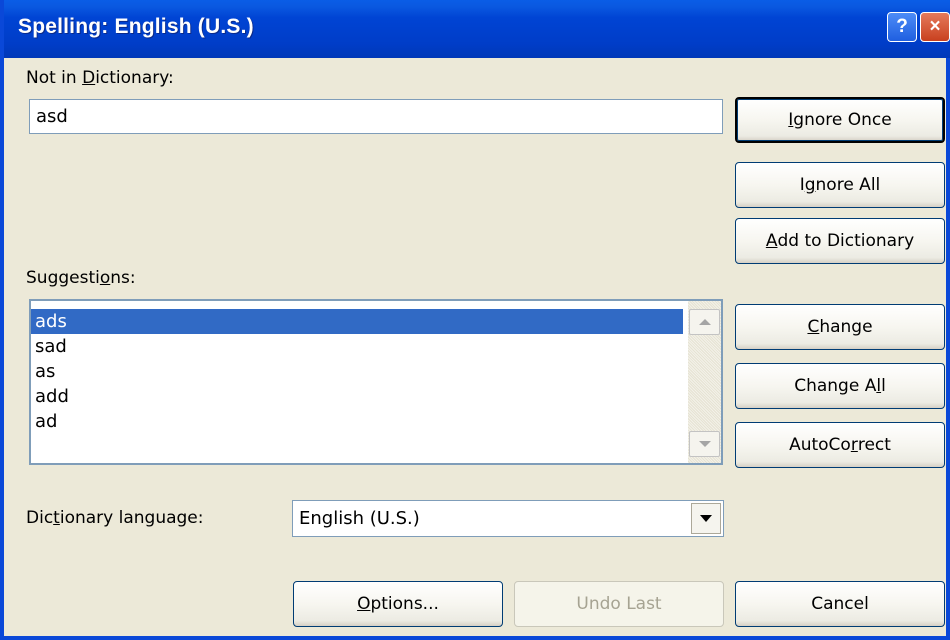 The width and height of the screenshot is (950, 640). I want to click on cancel-button: Cancel, so click(840, 604).